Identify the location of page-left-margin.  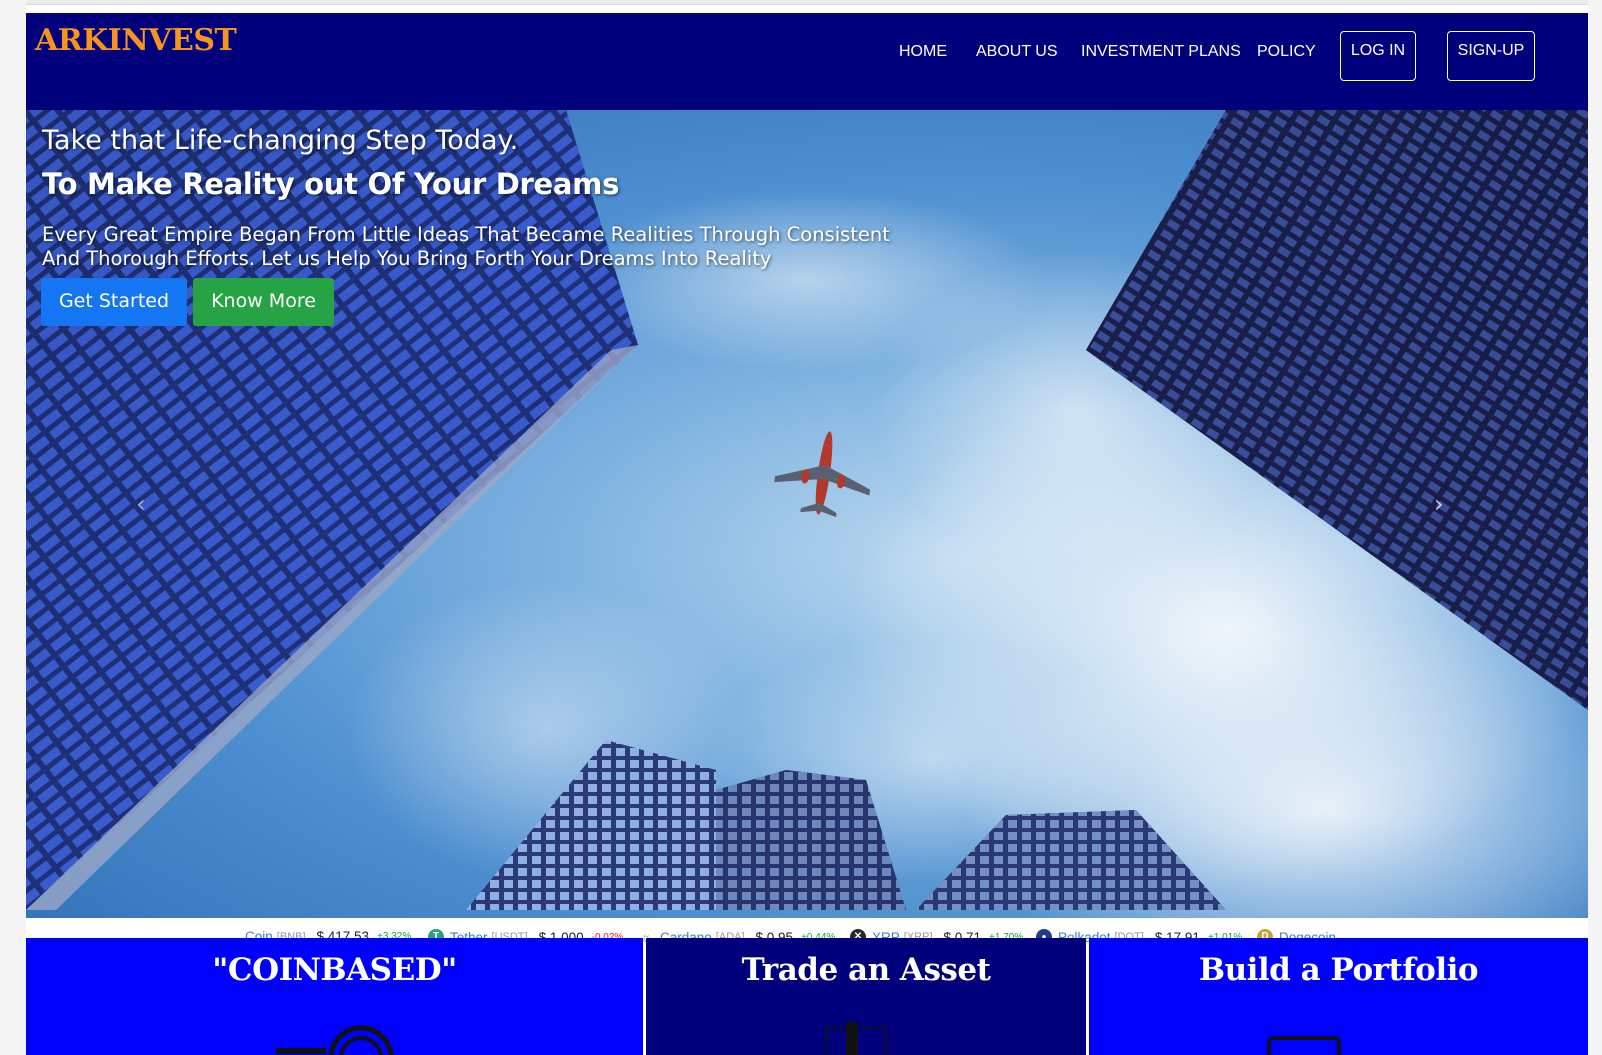
(13, 527).